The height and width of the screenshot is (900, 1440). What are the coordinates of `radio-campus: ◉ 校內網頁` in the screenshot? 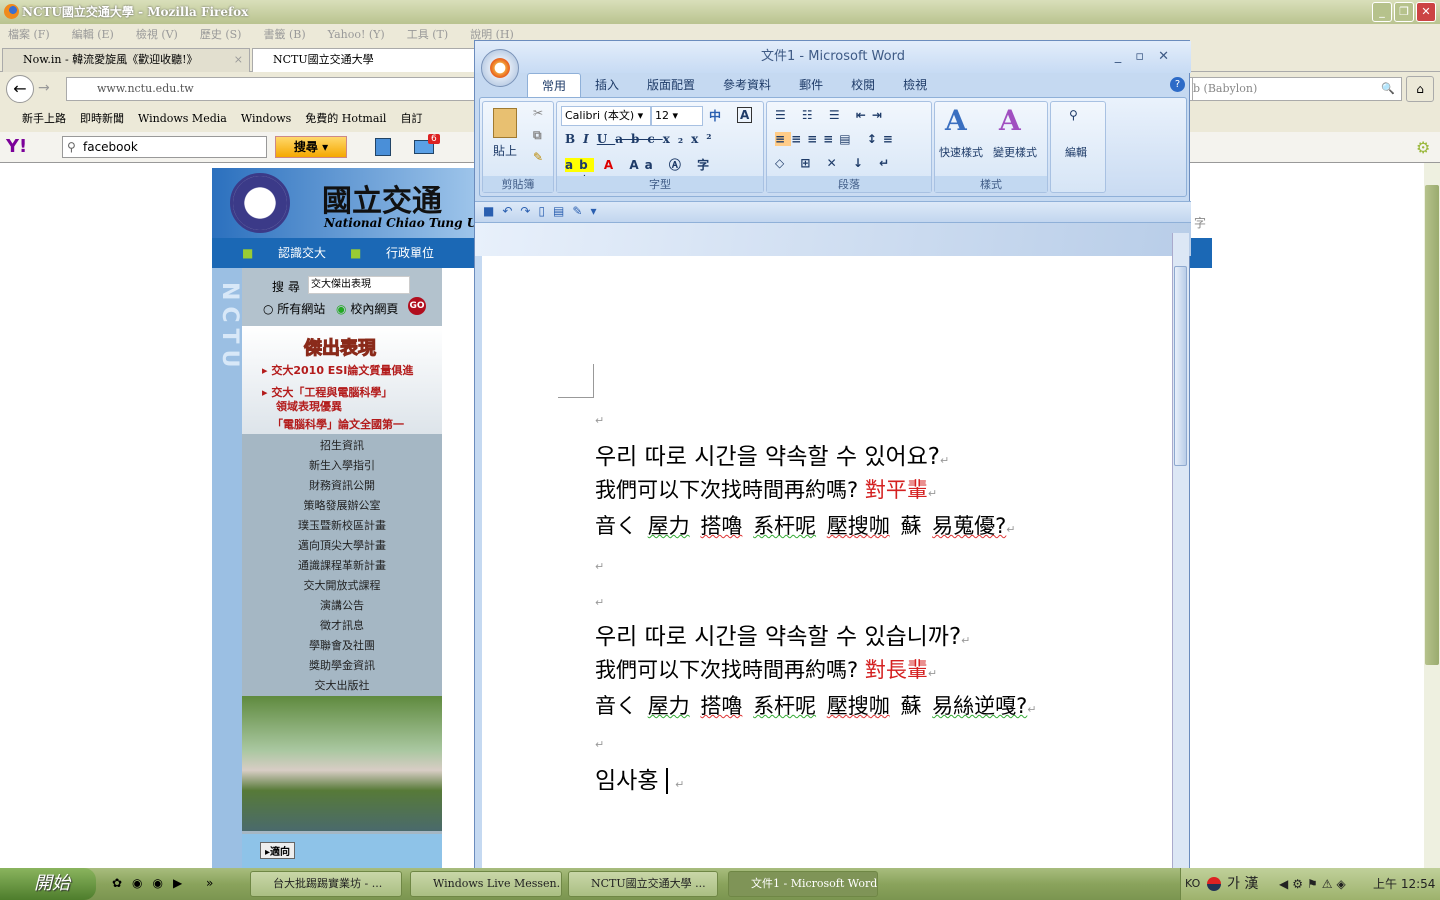 It's located at (367, 308).